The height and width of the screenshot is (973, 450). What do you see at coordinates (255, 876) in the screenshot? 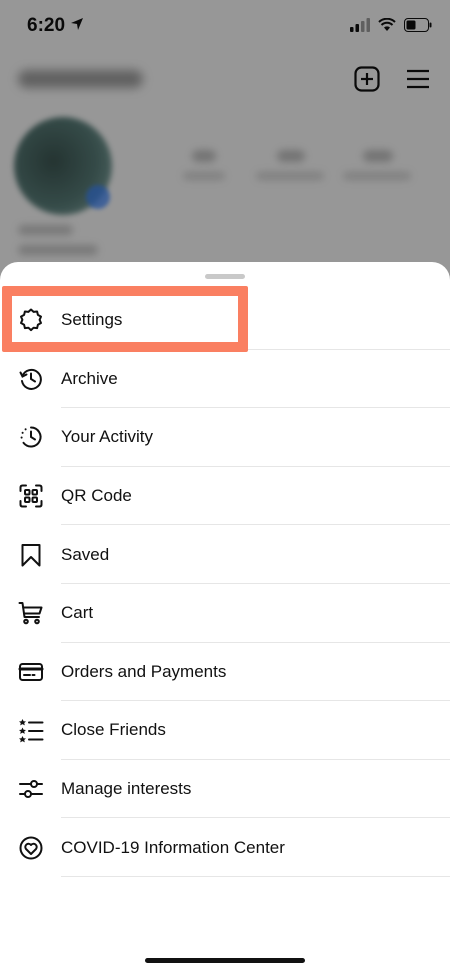
I see `separator` at bounding box center [255, 876].